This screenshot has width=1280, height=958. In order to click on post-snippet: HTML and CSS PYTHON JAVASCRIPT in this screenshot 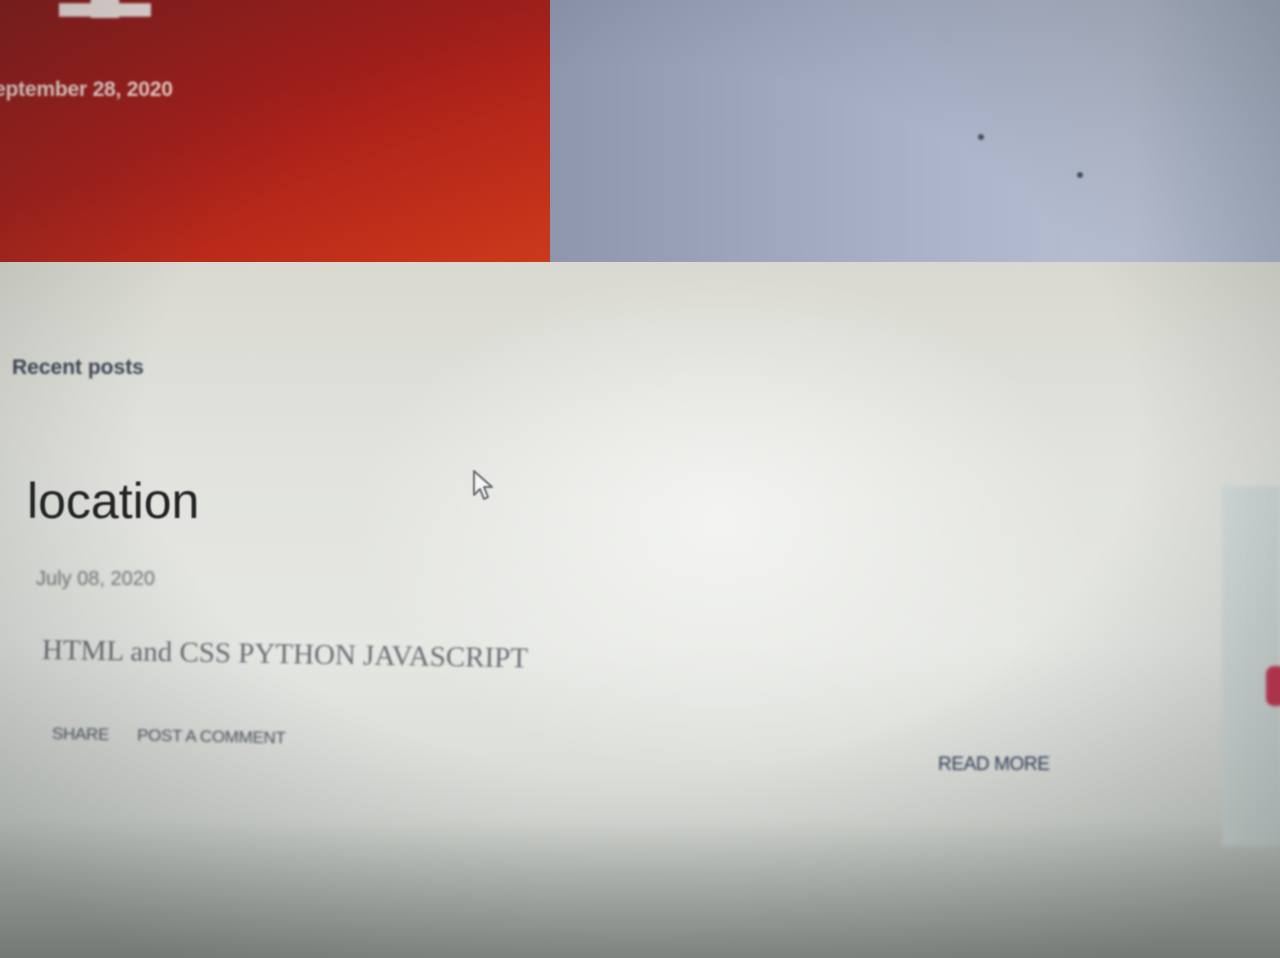, I will do `click(285, 654)`.